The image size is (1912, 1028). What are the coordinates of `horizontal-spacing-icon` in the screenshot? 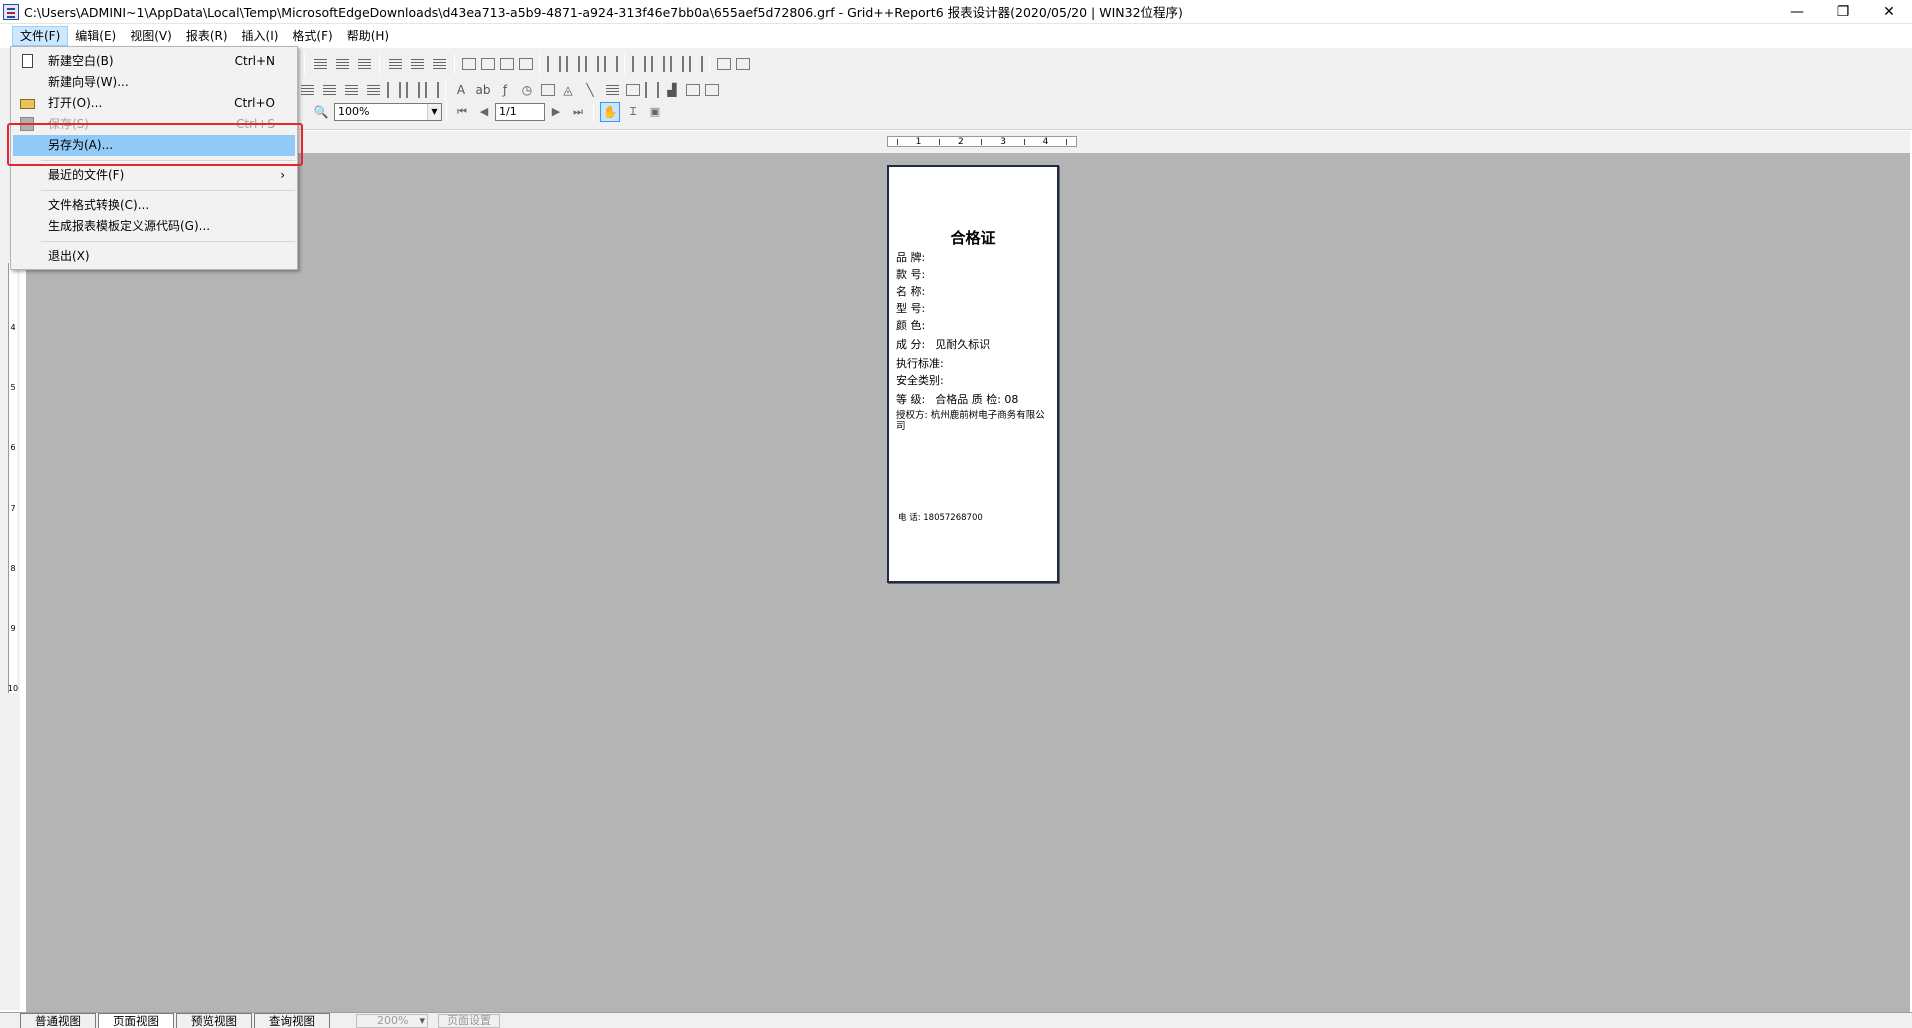 It's located at (553, 64).